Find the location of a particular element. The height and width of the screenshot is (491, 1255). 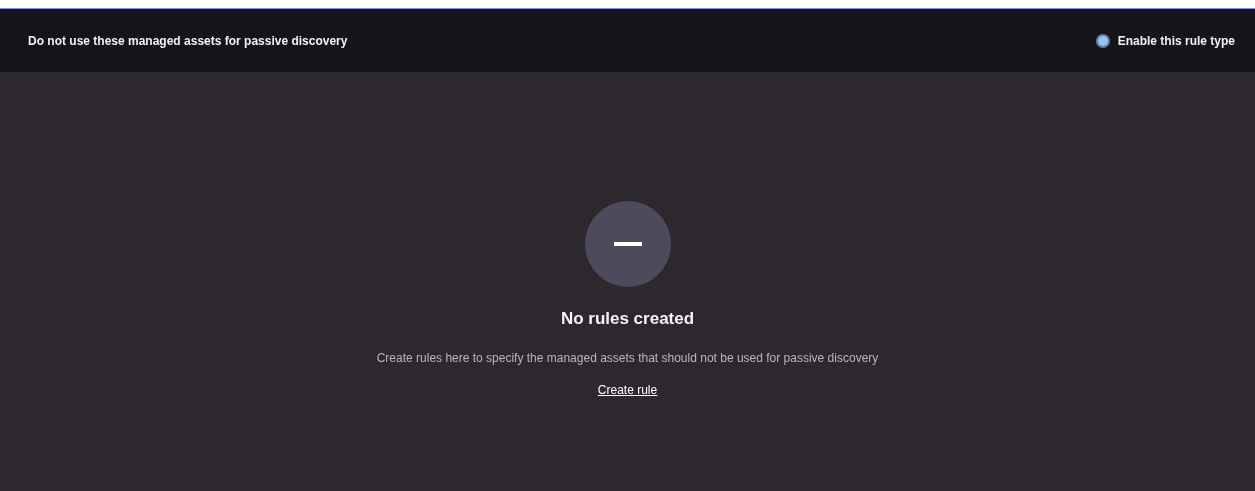

empty-state-title: No rules created is located at coordinates (627, 319).